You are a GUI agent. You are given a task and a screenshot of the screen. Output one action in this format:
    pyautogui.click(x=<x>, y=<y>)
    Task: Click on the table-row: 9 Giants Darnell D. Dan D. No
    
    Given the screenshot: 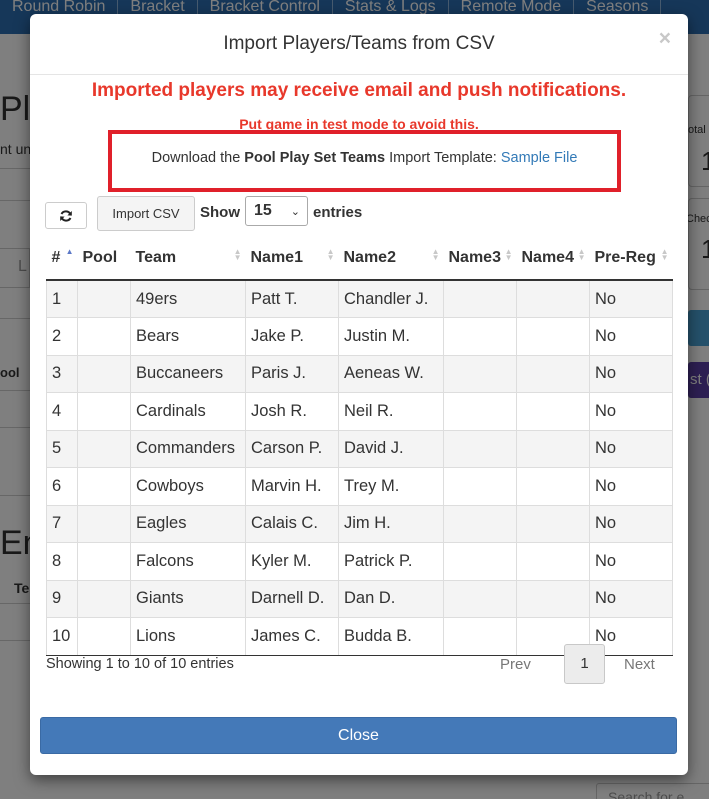 What is the action you would take?
    pyautogui.click(x=359, y=599)
    